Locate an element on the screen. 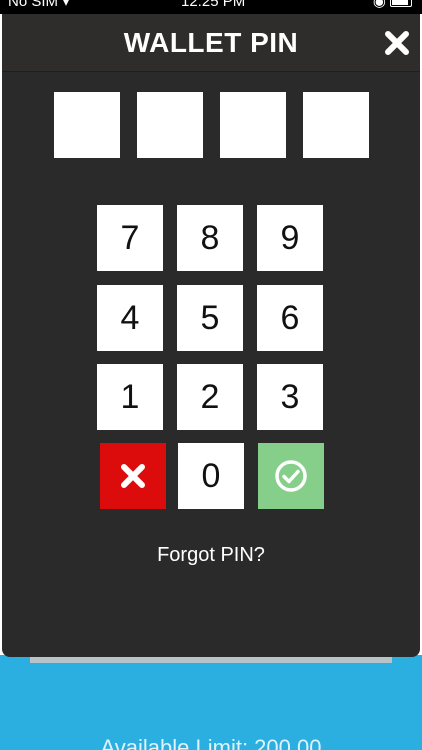 Image resolution: width=422 pixels, height=750 pixels. status-bar: No SIM ▾ 12:25 PM ◉ is located at coordinates (211, 7).